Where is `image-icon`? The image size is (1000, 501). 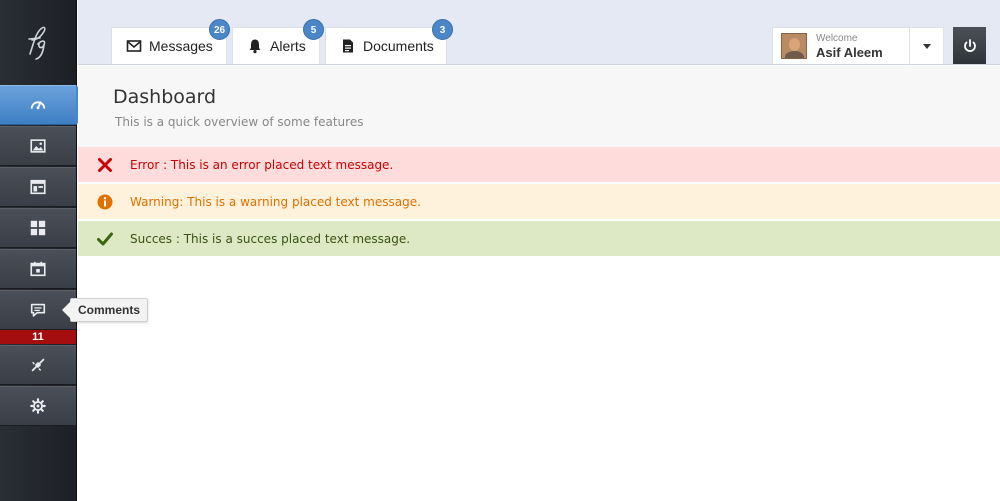
image-icon is located at coordinates (38, 146).